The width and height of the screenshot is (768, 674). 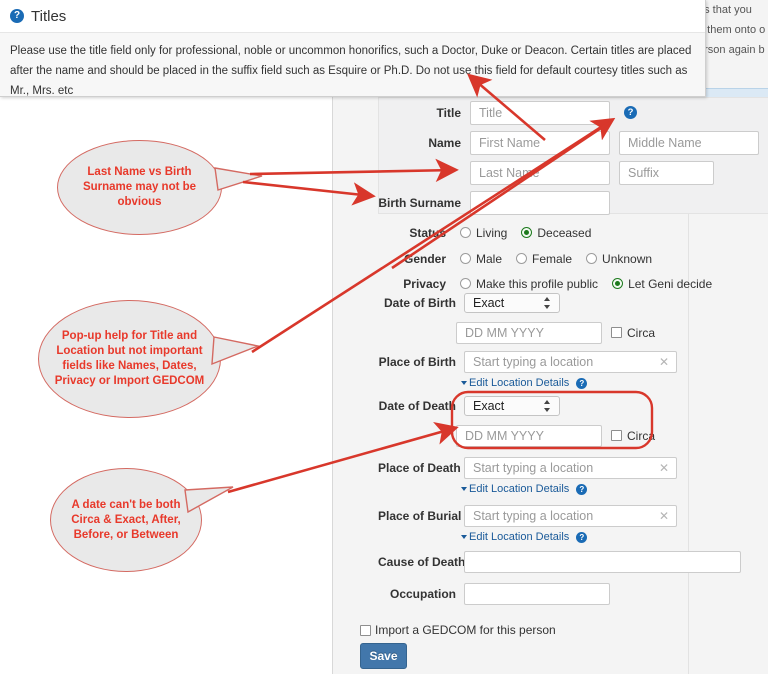 I want to click on row-birth-surname: Birth Surname, so click(x=573, y=203).